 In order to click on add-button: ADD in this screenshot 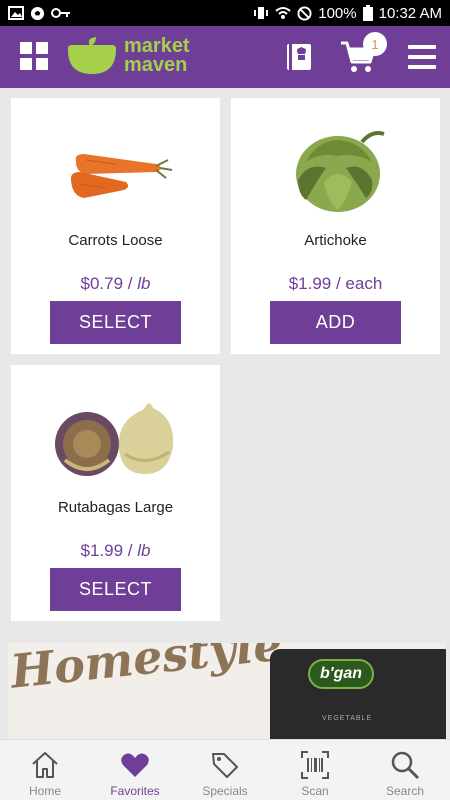, I will do `click(335, 322)`.